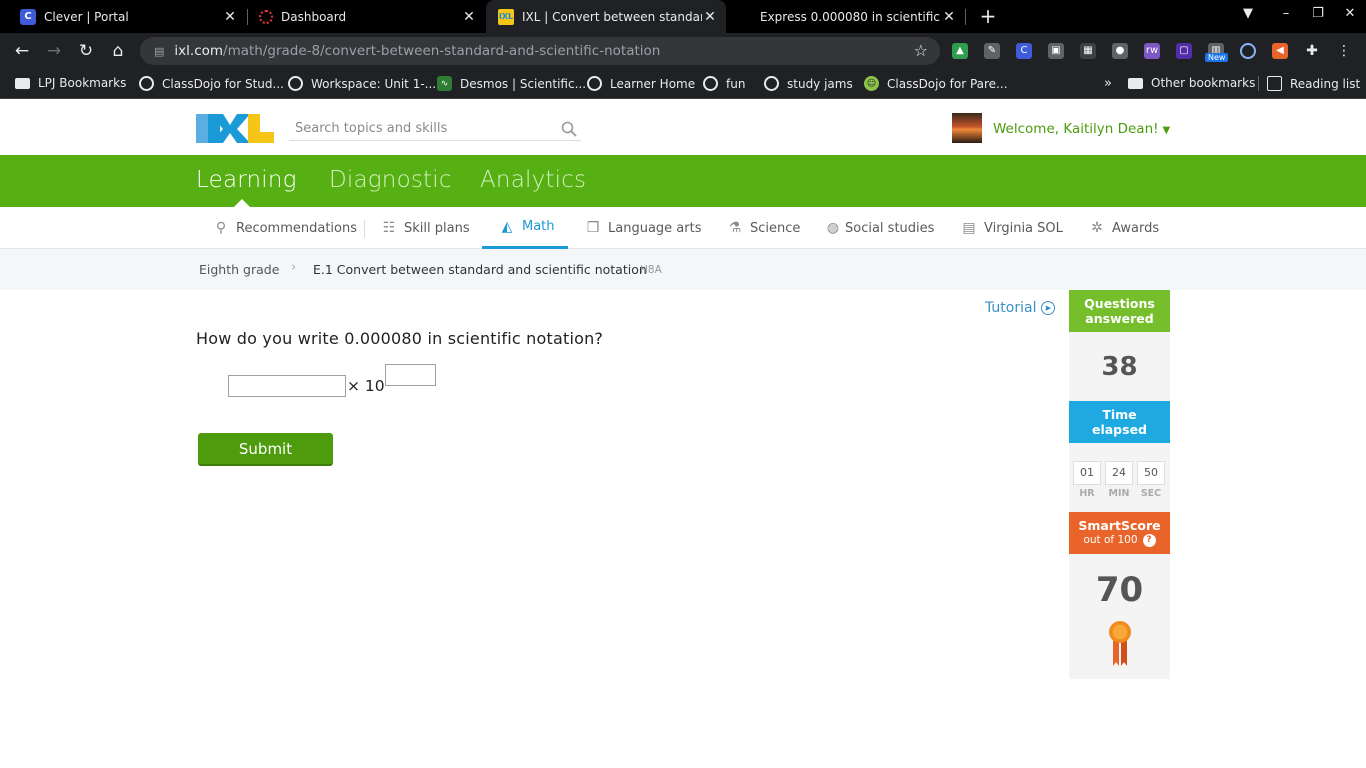 The height and width of the screenshot is (768, 1366). What do you see at coordinates (235, 128) in the screenshot?
I see `ixl-logo` at bounding box center [235, 128].